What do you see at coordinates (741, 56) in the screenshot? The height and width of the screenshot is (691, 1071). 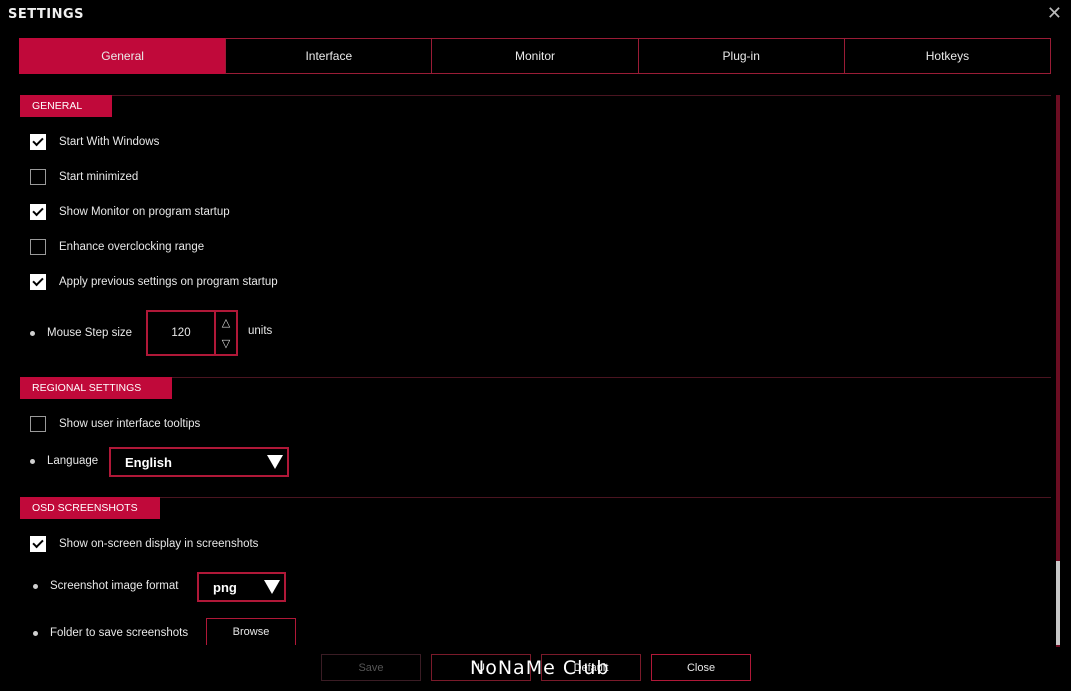 I see `tab-plugin: Plug-in` at bounding box center [741, 56].